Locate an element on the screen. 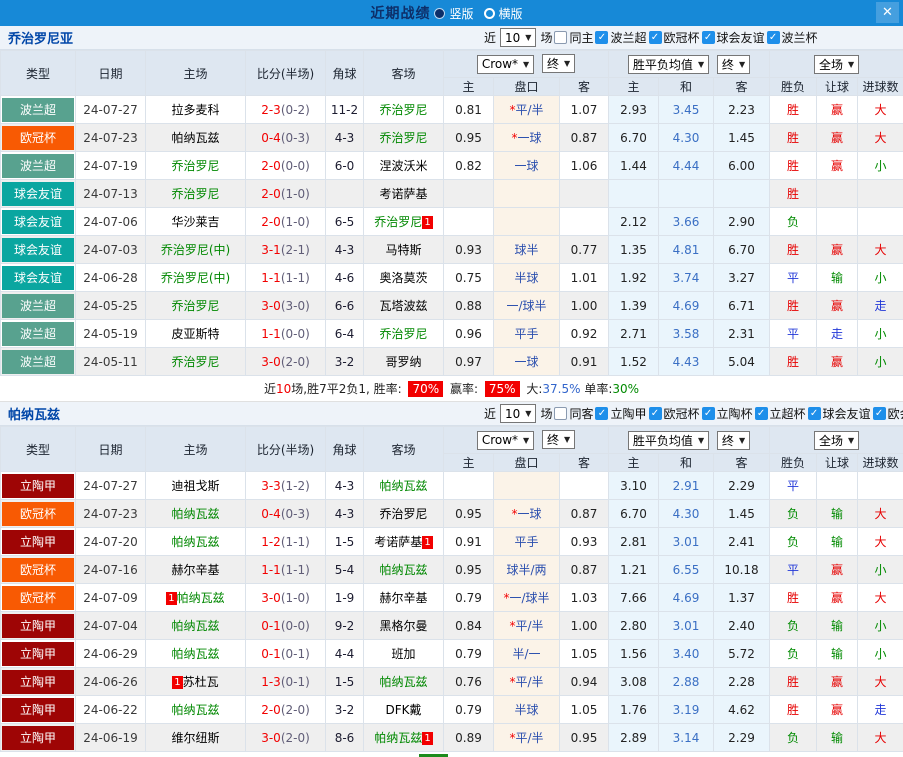  result-text: 小 is located at coordinates (880, 654).